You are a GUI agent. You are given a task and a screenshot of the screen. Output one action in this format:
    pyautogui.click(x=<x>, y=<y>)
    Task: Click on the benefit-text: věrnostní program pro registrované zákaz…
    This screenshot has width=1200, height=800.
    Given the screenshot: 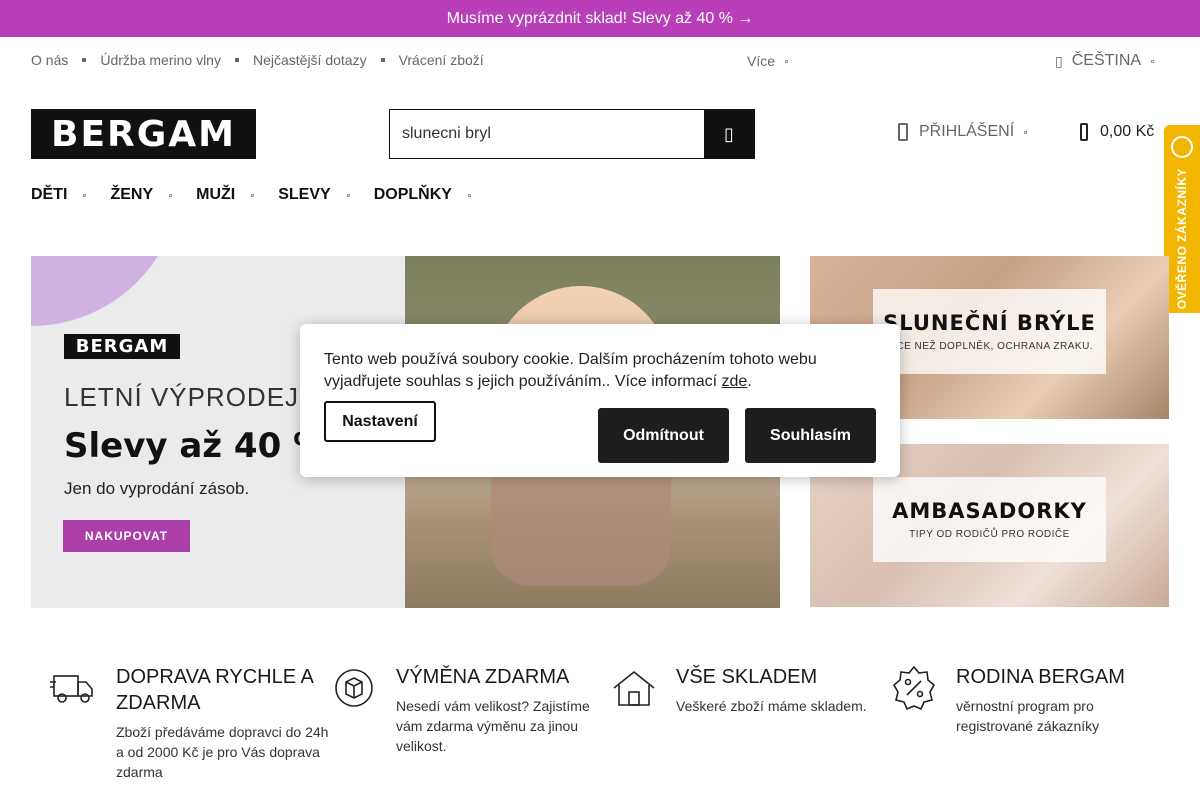 What is the action you would take?
    pyautogui.click(x=1028, y=716)
    